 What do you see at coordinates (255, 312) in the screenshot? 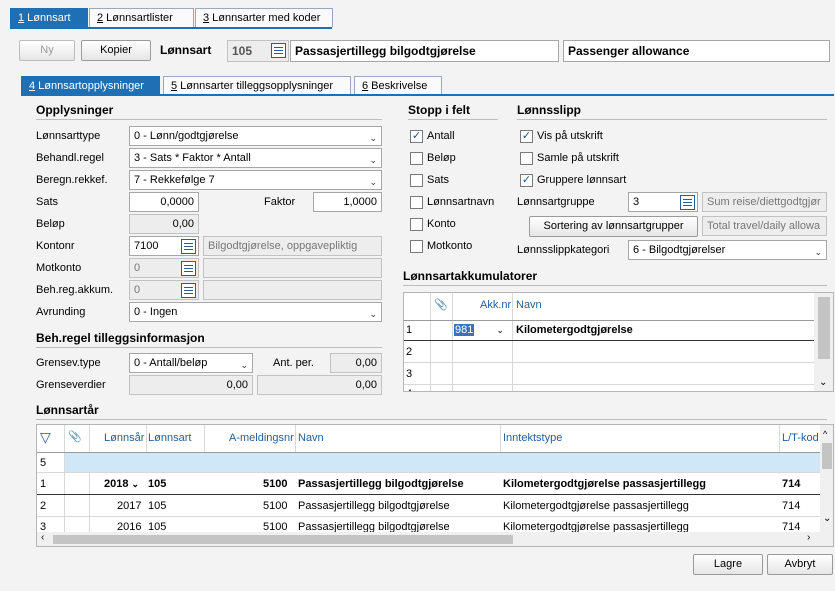
I see `avrunding-select: 0 - Ingen ⌄` at bounding box center [255, 312].